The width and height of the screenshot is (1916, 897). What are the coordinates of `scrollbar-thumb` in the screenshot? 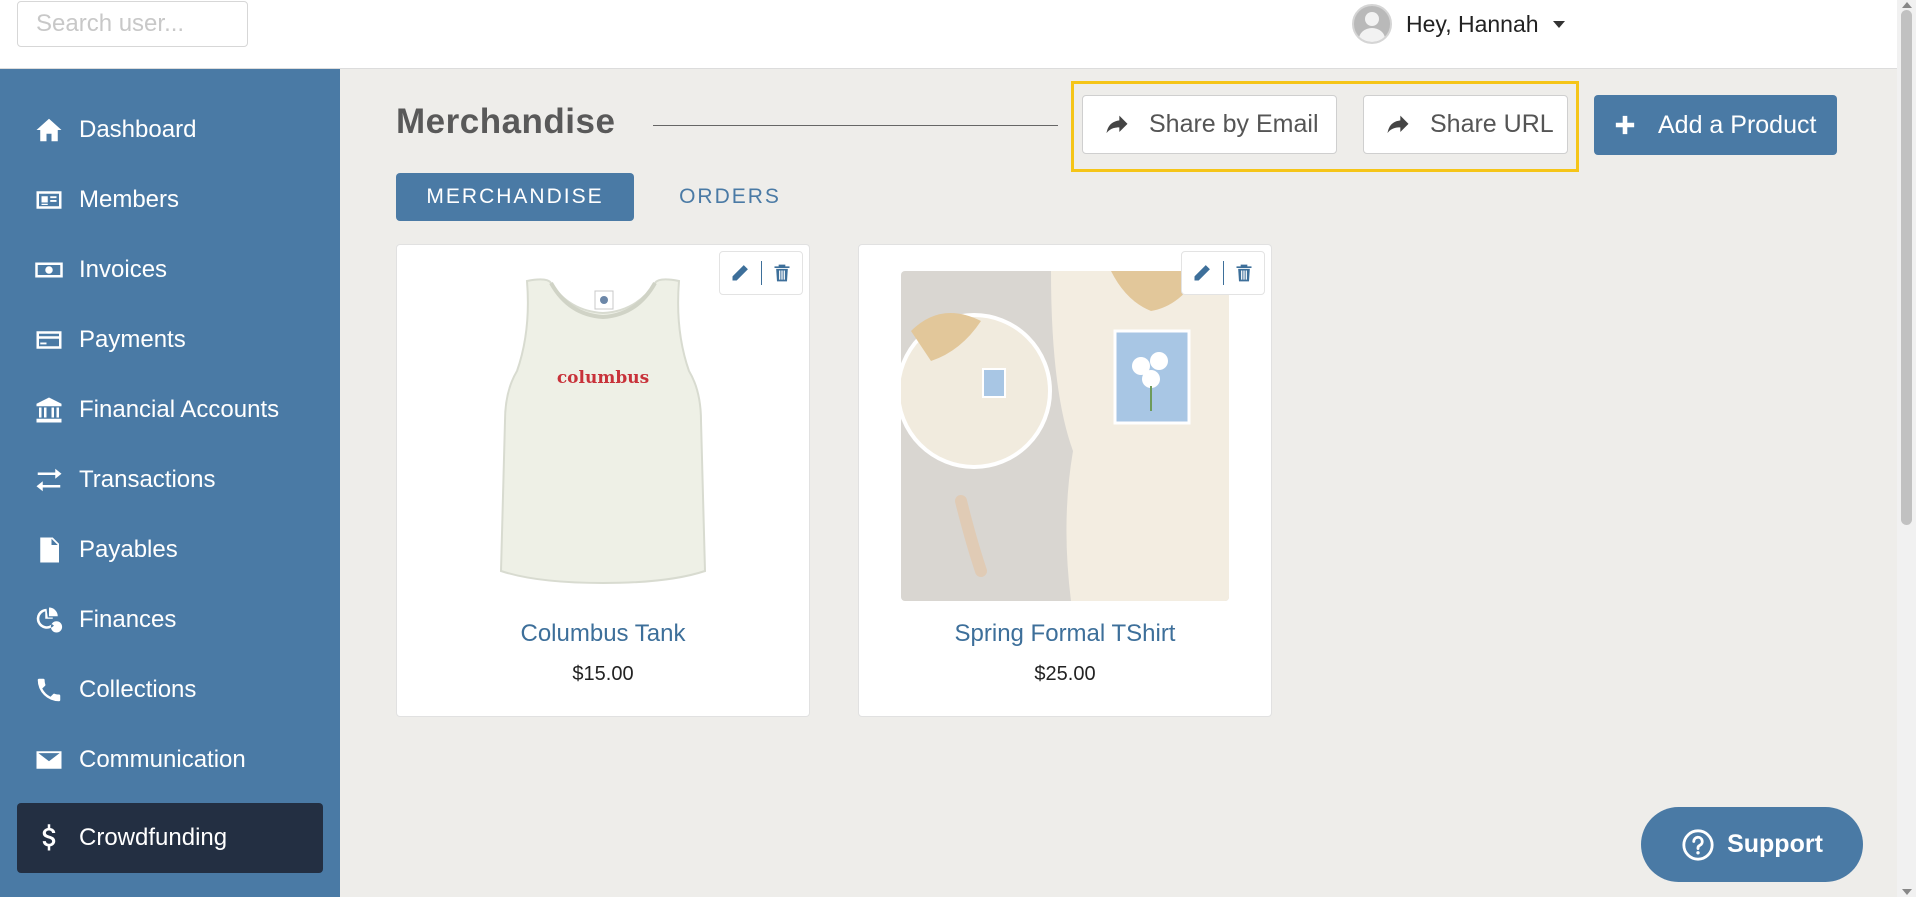 It's located at (1906, 267).